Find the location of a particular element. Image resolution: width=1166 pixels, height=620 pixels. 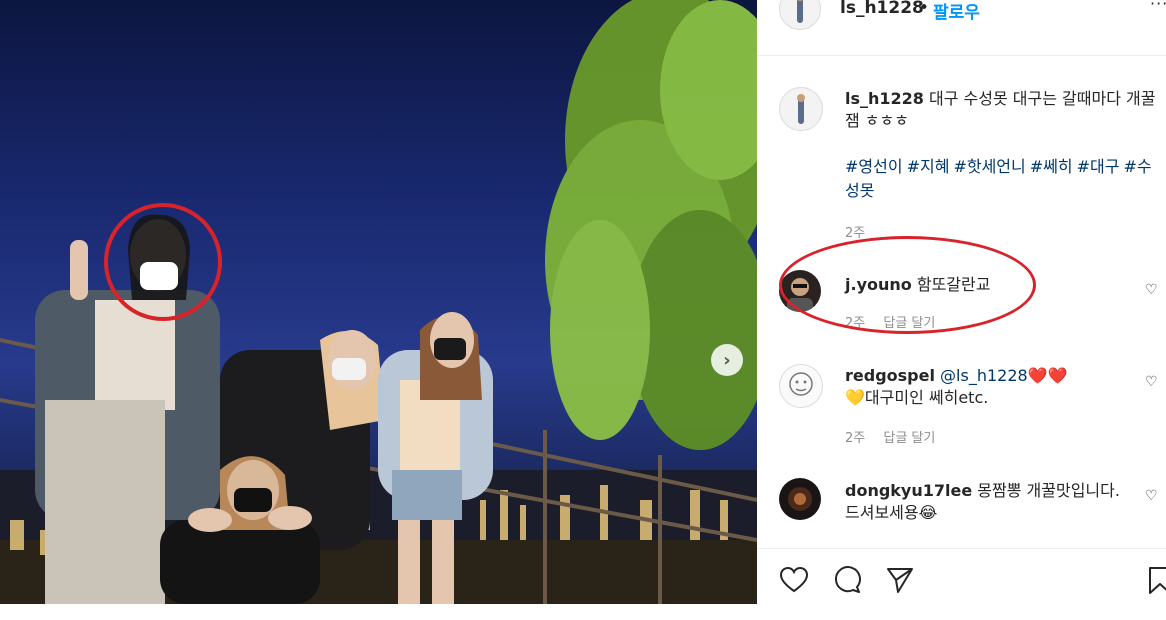

avatar is located at coordinates (800, 15).